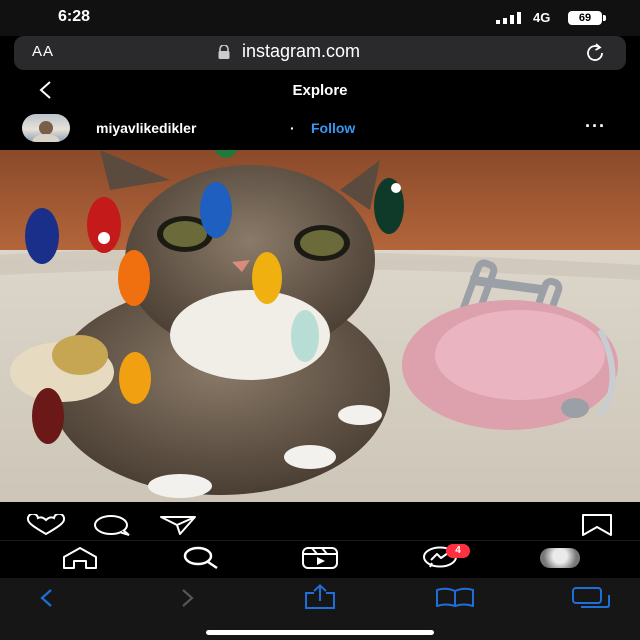 This screenshot has width=640, height=640. Describe the element at coordinates (47, 598) in the screenshot. I see `safari-back-icon` at that location.